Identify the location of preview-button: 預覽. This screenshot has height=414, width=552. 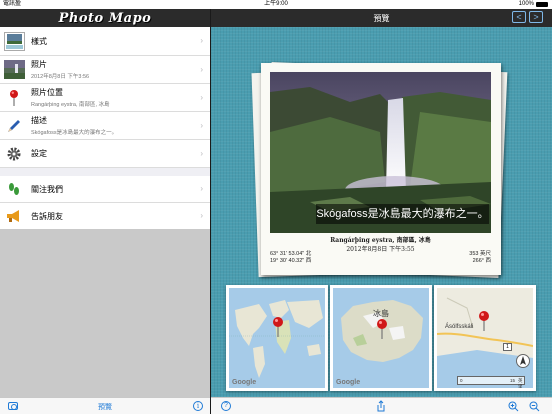
(105, 407).